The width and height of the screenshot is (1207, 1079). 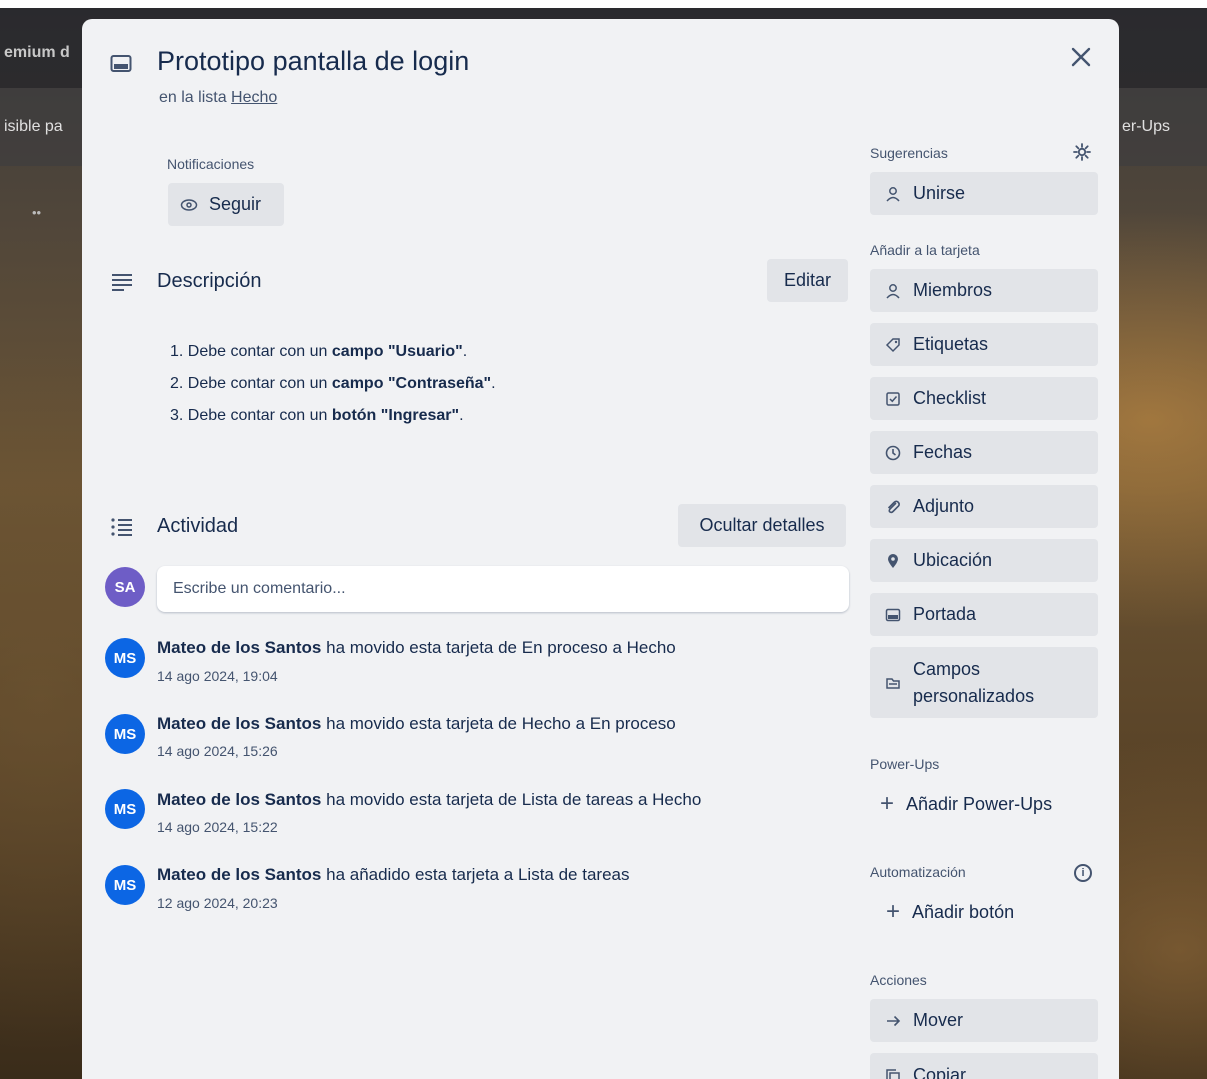 I want to click on description-title: Descripción, so click(x=209, y=281).